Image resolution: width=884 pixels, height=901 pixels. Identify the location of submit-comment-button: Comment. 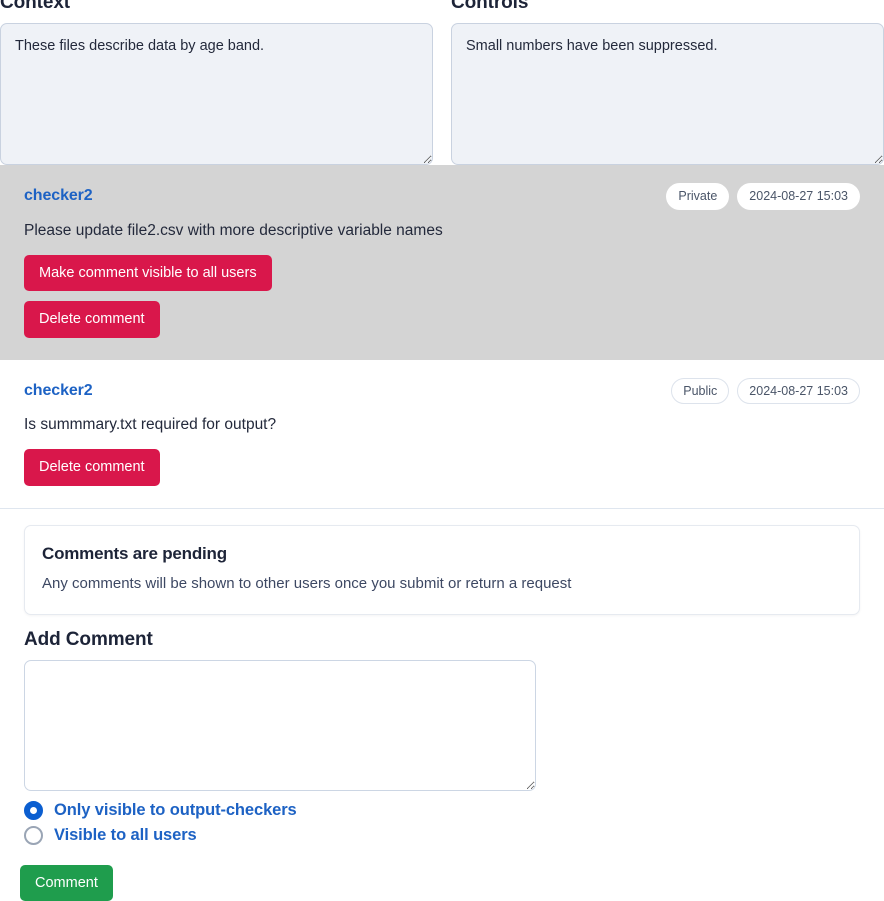
(66, 883).